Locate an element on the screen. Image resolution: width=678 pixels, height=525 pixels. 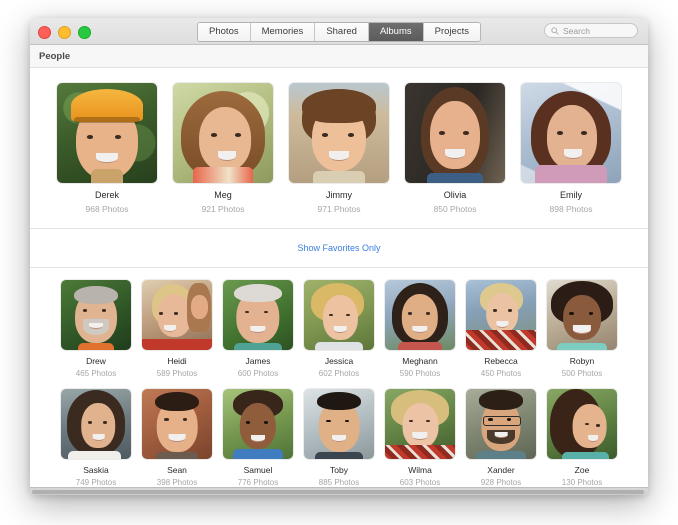
person-name: Meg is located at coordinates (223, 195).